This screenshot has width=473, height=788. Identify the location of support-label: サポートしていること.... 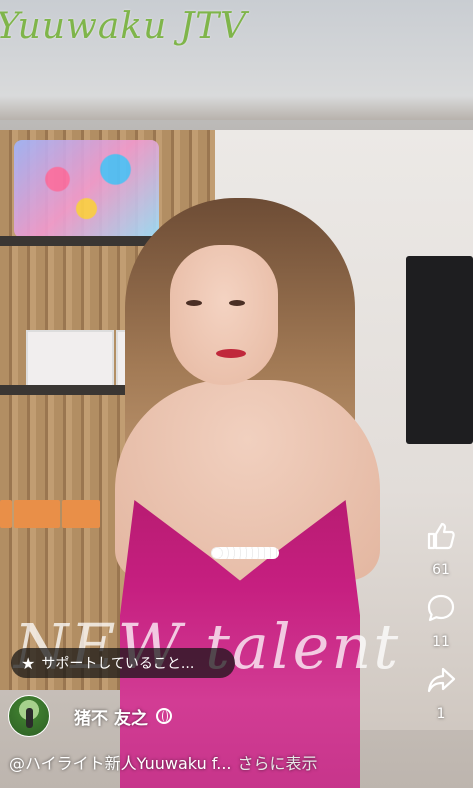
(118, 664).